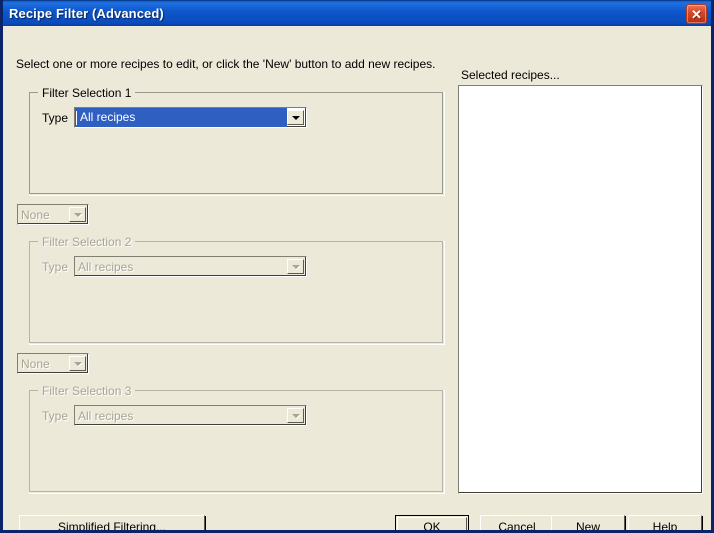 The width and height of the screenshot is (714, 533). I want to click on operator-2-dropdown-button, so click(77, 363).